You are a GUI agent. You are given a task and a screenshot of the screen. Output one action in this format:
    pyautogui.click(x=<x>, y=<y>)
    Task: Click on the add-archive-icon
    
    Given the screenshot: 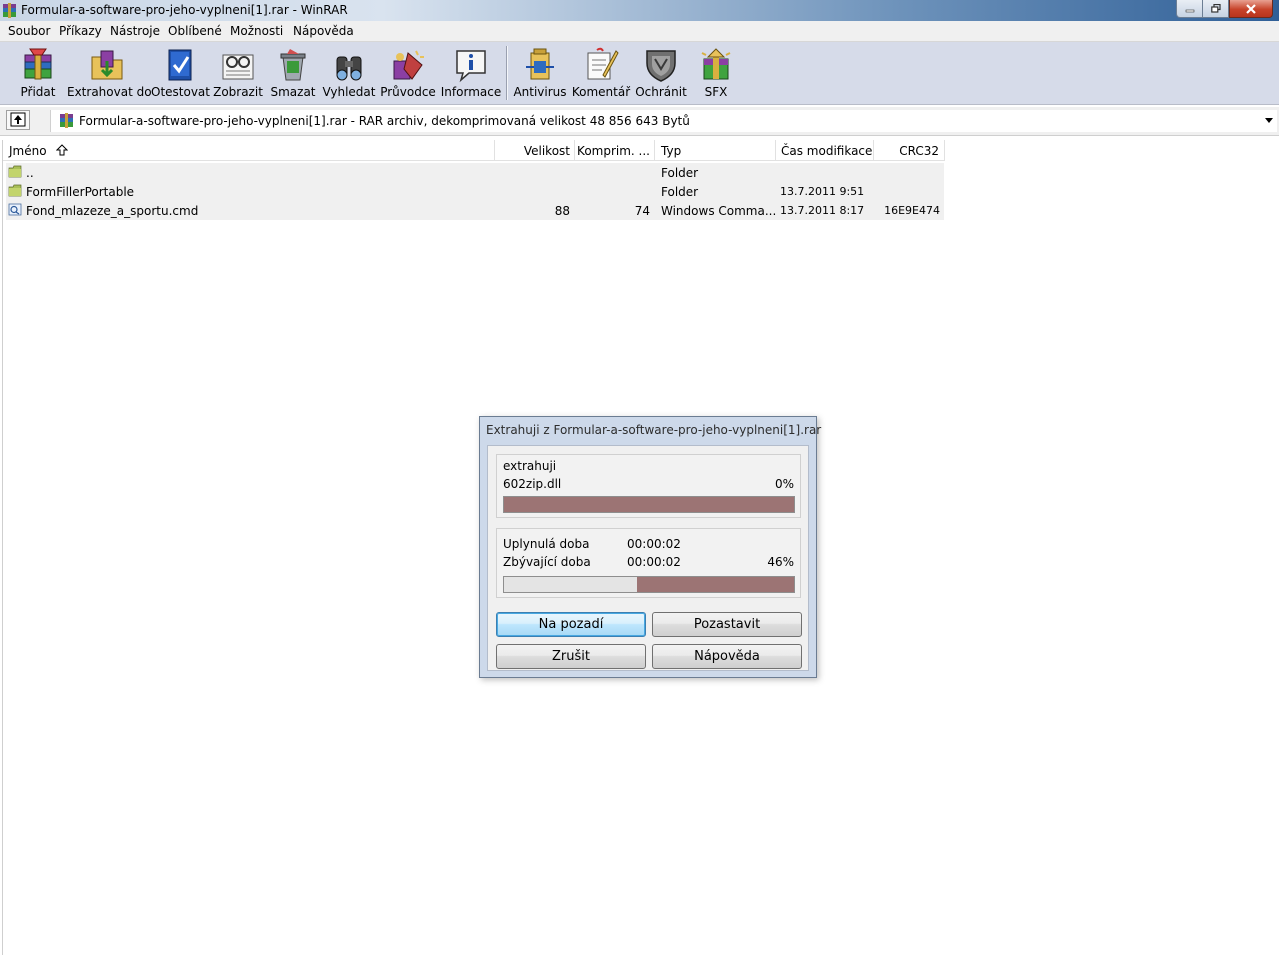 What is the action you would take?
    pyautogui.click(x=38, y=64)
    